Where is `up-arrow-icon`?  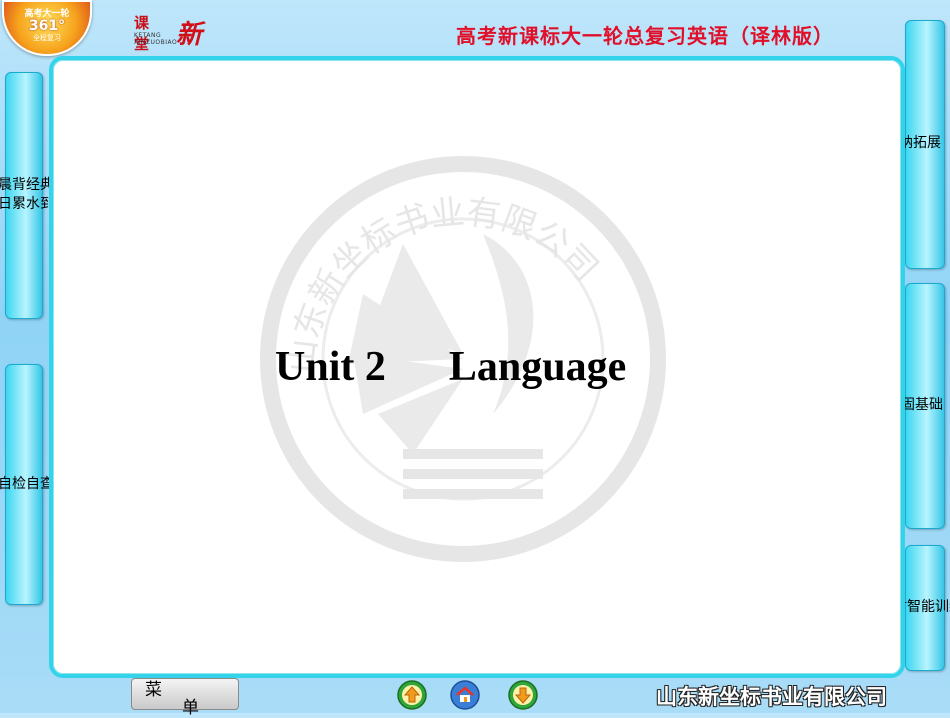 up-arrow-icon is located at coordinates (412, 695).